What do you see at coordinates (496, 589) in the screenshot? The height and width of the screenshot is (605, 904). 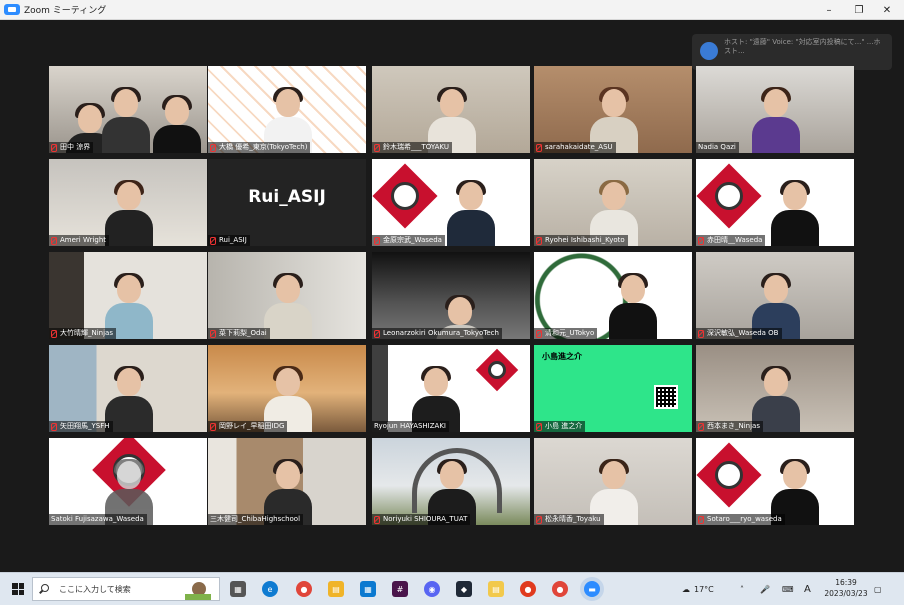 I see `notes-icon: ▤` at bounding box center [496, 589].